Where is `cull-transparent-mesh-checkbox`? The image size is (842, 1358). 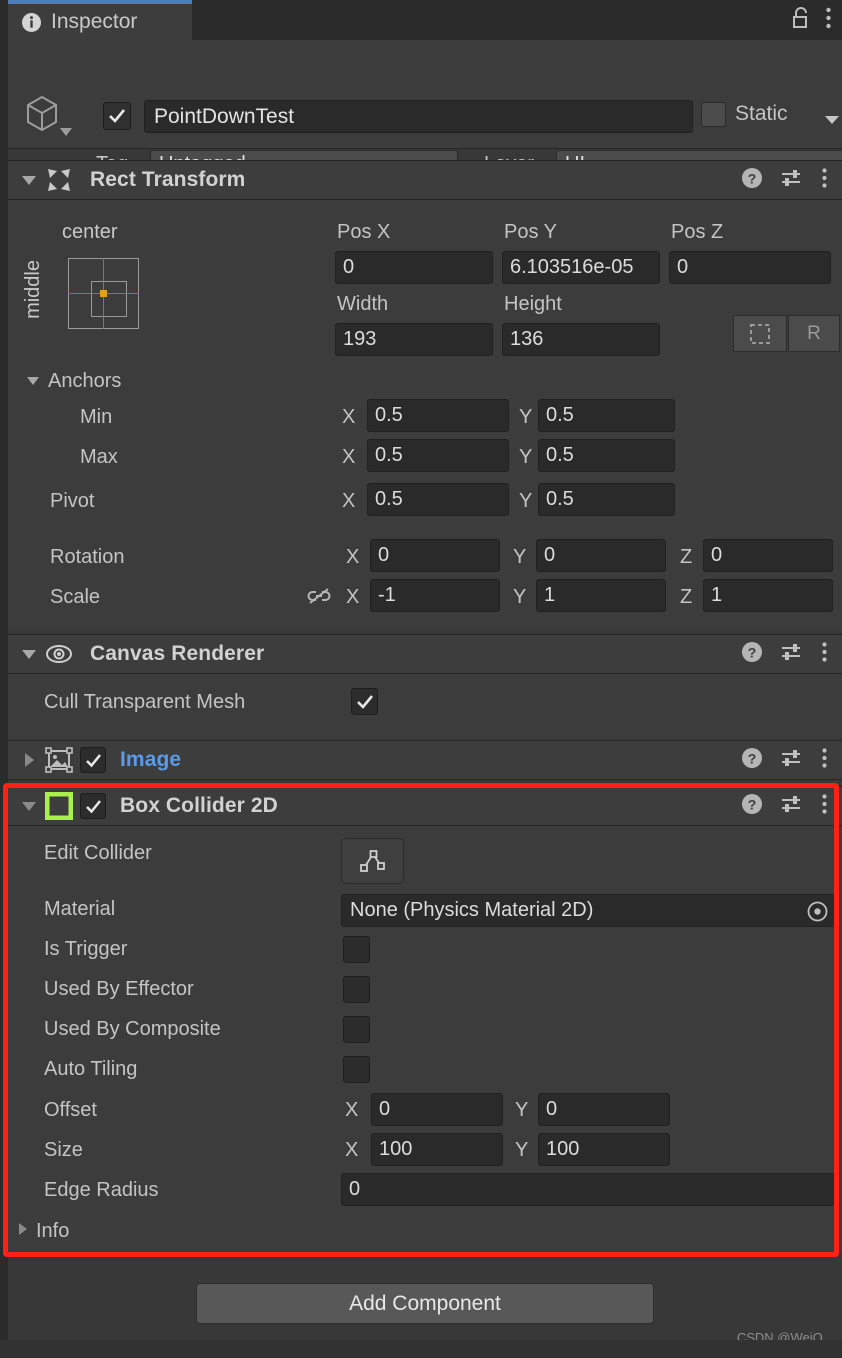
cull-transparent-mesh-checkbox is located at coordinates (364, 701).